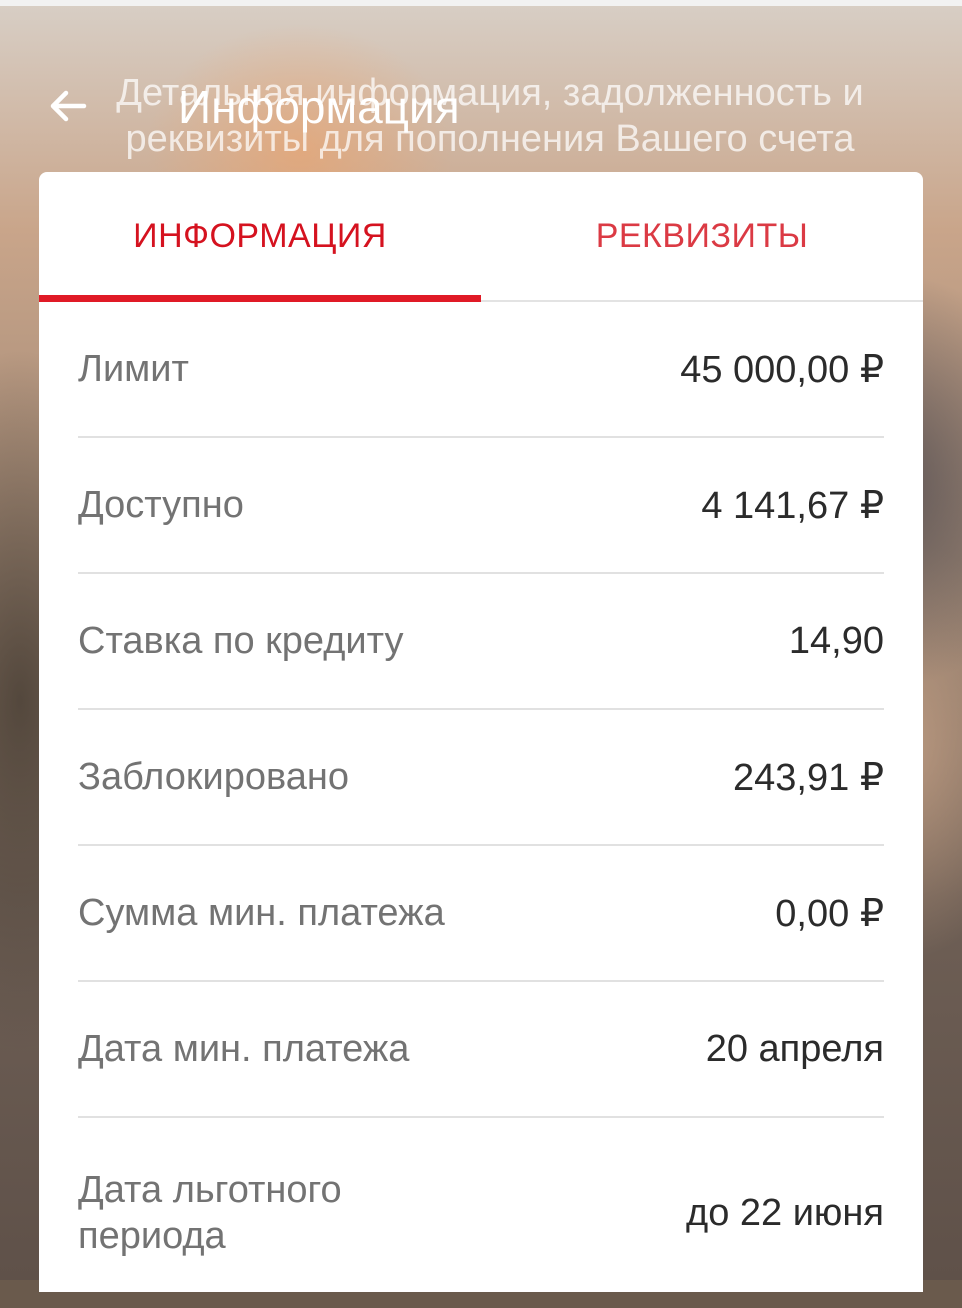 The image size is (962, 1308). Describe the element at coordinates (68, 106) in the screenshot. I see `arrow-left-icon` at that location.